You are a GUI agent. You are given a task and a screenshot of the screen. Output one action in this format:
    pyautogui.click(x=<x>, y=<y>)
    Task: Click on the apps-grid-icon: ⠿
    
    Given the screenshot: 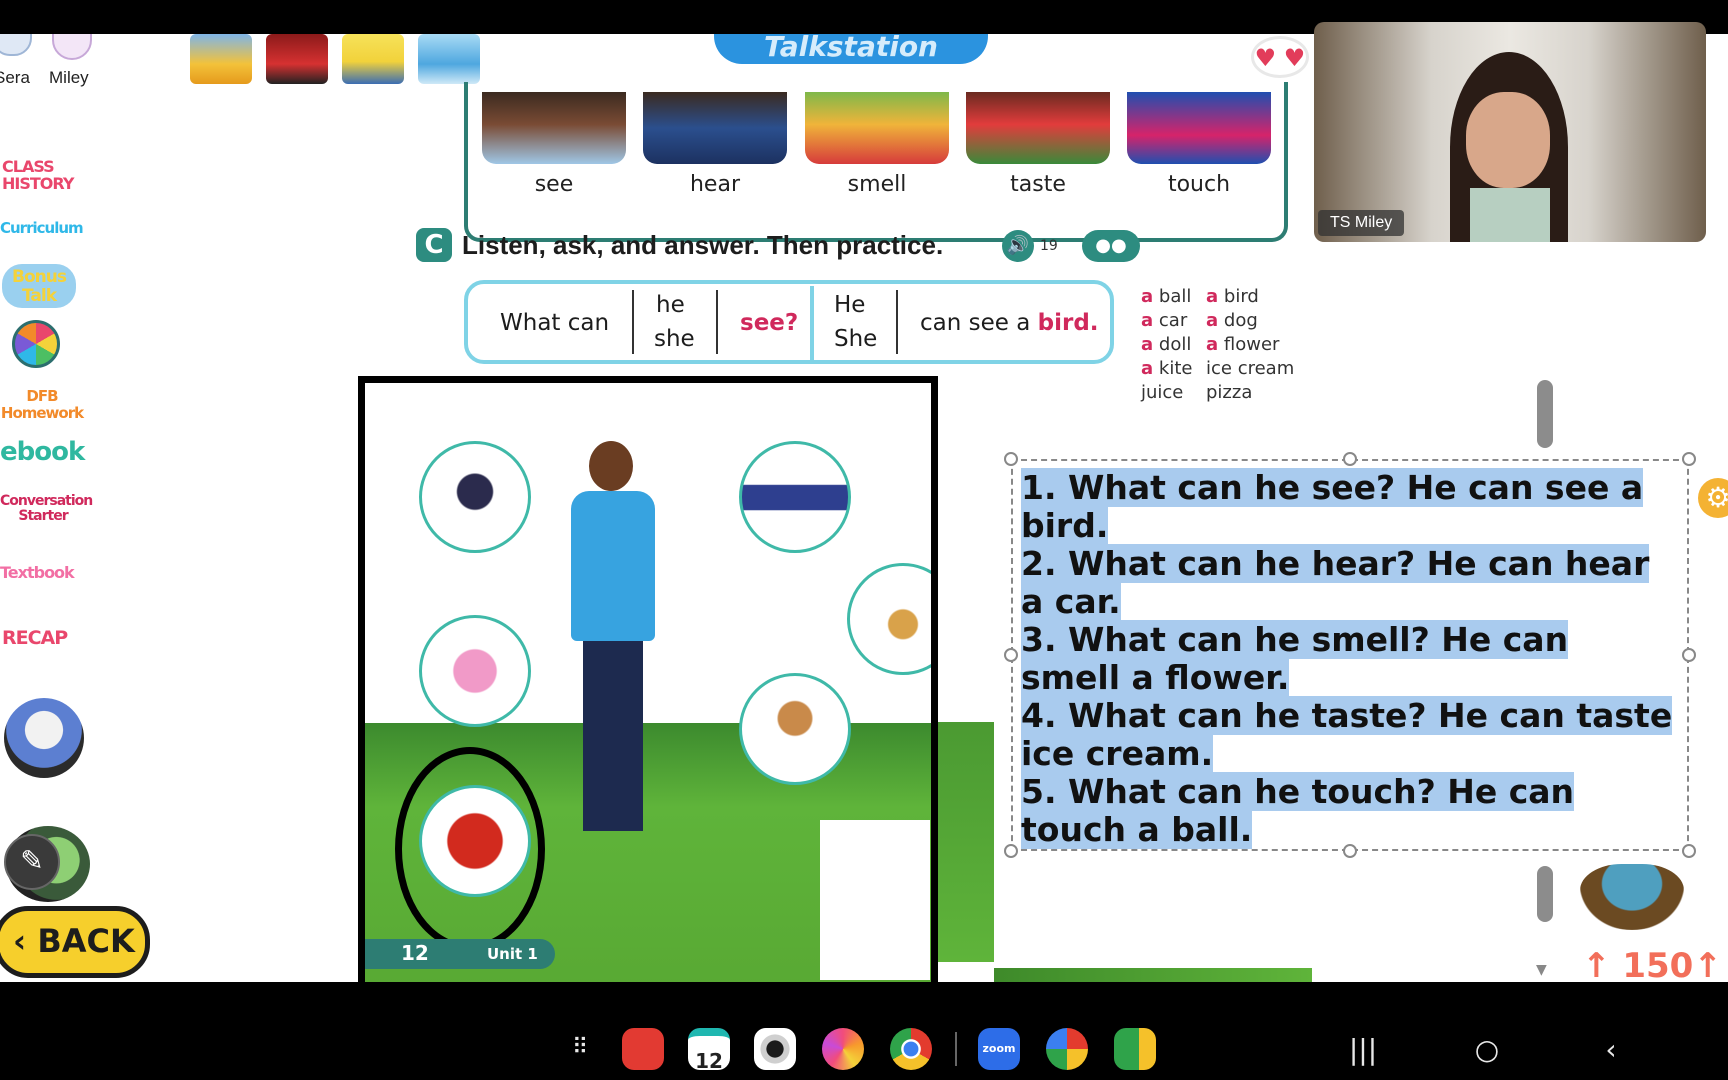 What is the action you would take?
    pyautogui.click(x=580, y=1048)
    